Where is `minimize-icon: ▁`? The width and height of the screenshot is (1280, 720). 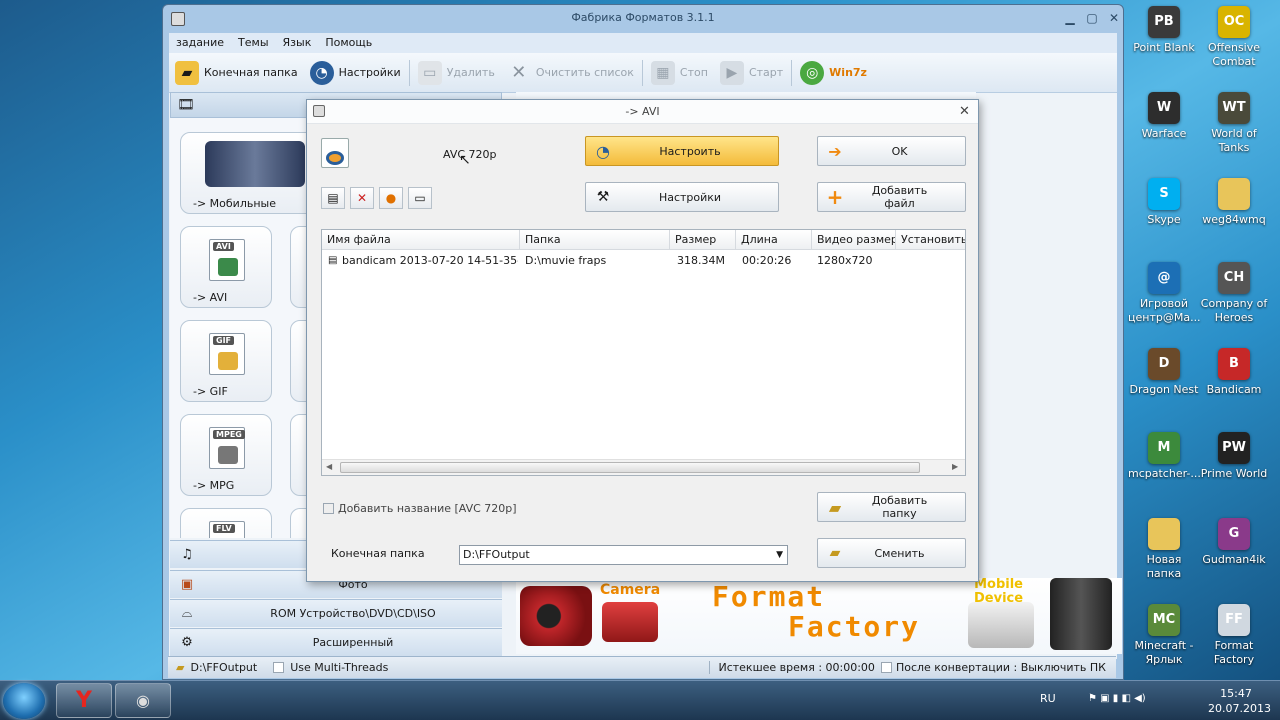 minimize-icon: ▁ is located at coordinates (1070, 18).